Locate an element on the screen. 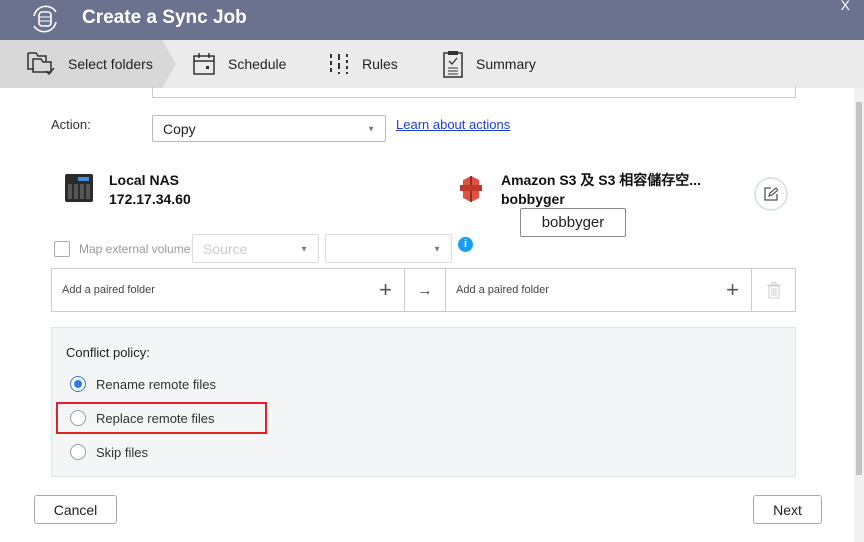 Image resolution: width=864 pixels, height=542 pixels. title-bar: Create a Sync Job X is located at coordinates (432, 20).